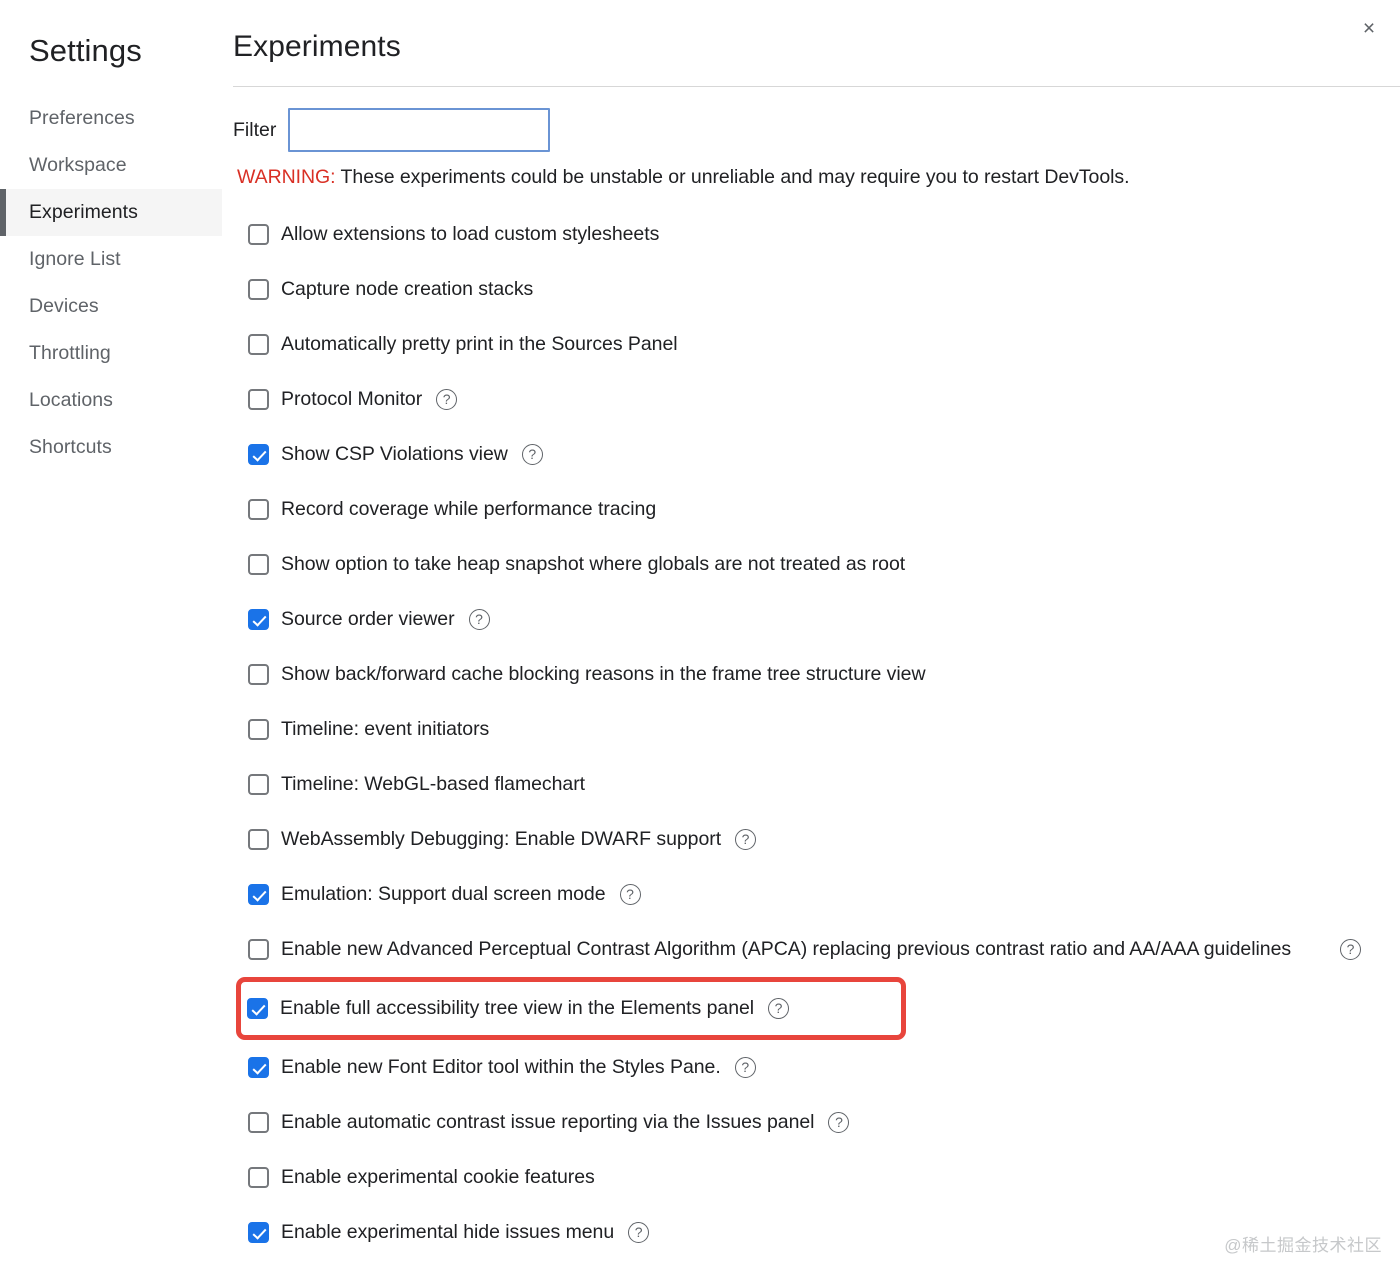 The width and height of the screenshot is (1400, 1280). Describe the element at coordinates (352, 399) in the screenshot. I see `experiment-label: Protocol Monitor` at that location.